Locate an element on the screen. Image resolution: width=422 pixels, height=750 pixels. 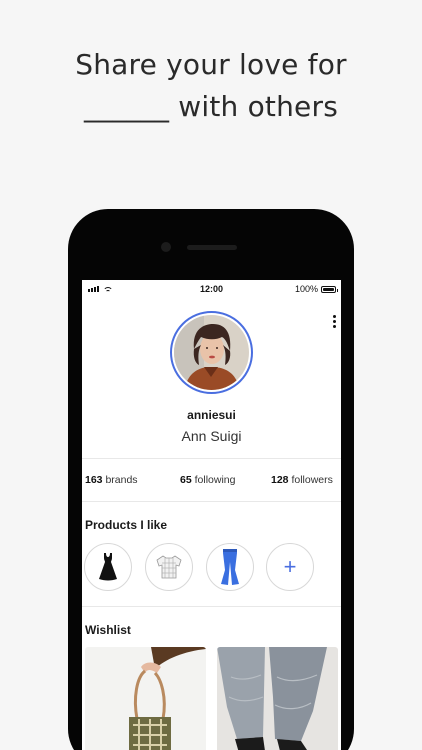
headline: Share your love for ______ with others is located at coordinates (211, 86).